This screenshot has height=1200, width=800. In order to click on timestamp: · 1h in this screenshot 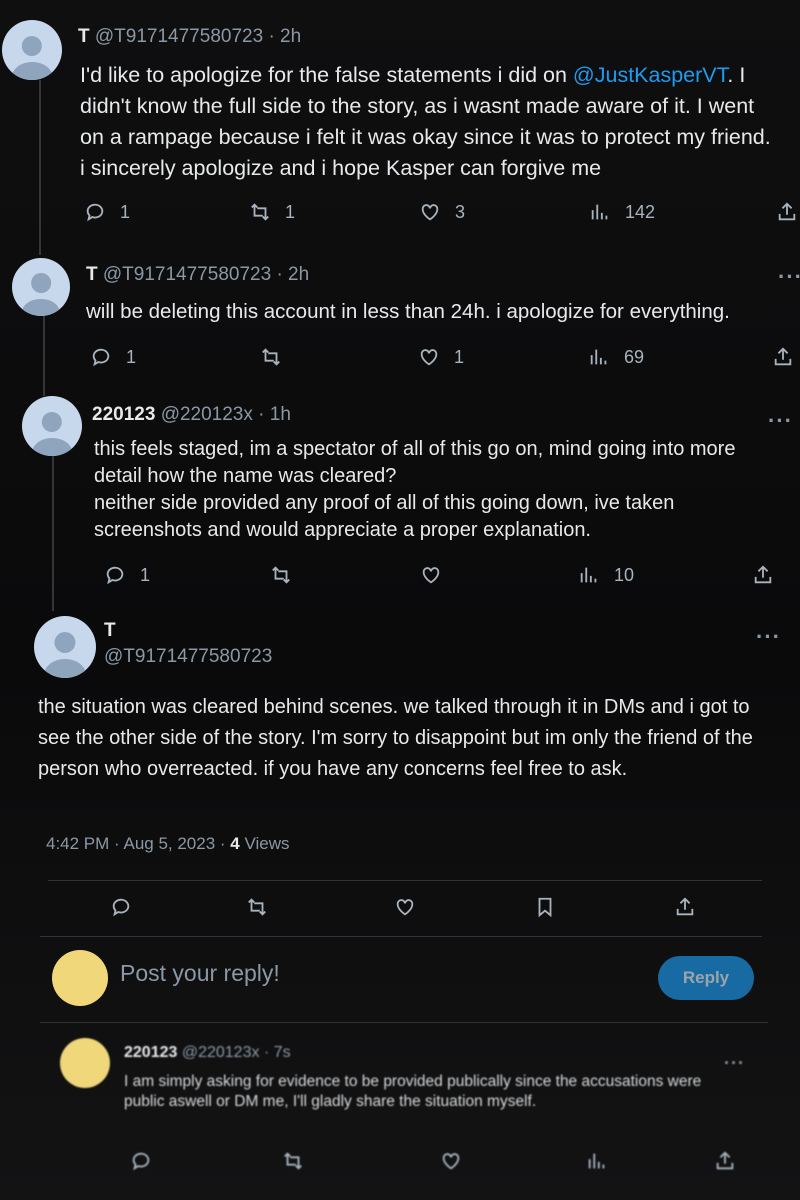, I will do `click(274, 414)`.